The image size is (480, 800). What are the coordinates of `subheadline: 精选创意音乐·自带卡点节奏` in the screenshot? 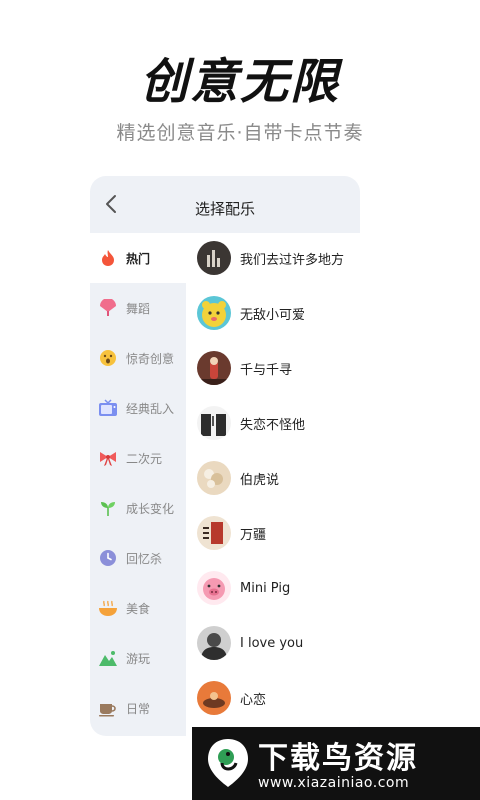 It's located at (240, 133).